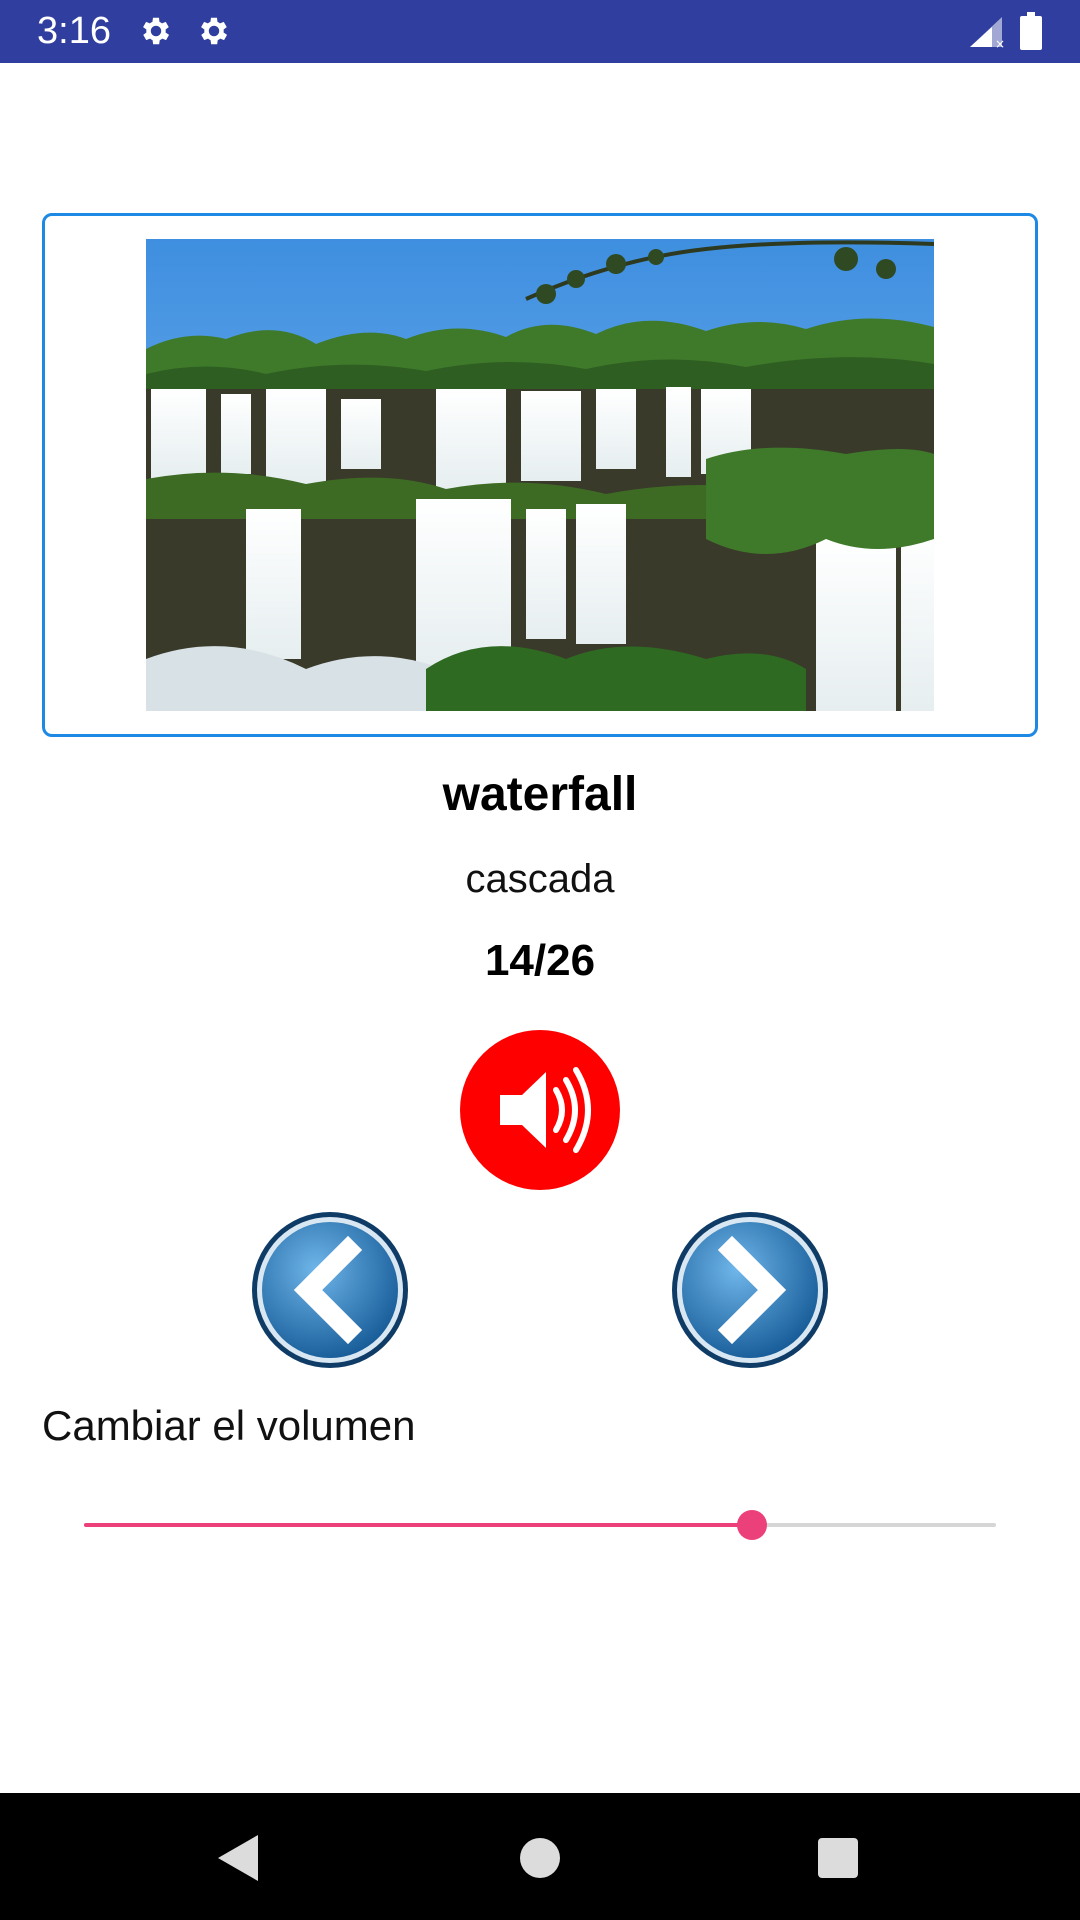 The width and height of the screenshot is (1080, 1920). Describe the element at coordinates (540, 794) in the screenshot. I see `word-label: waterfall` at that location.